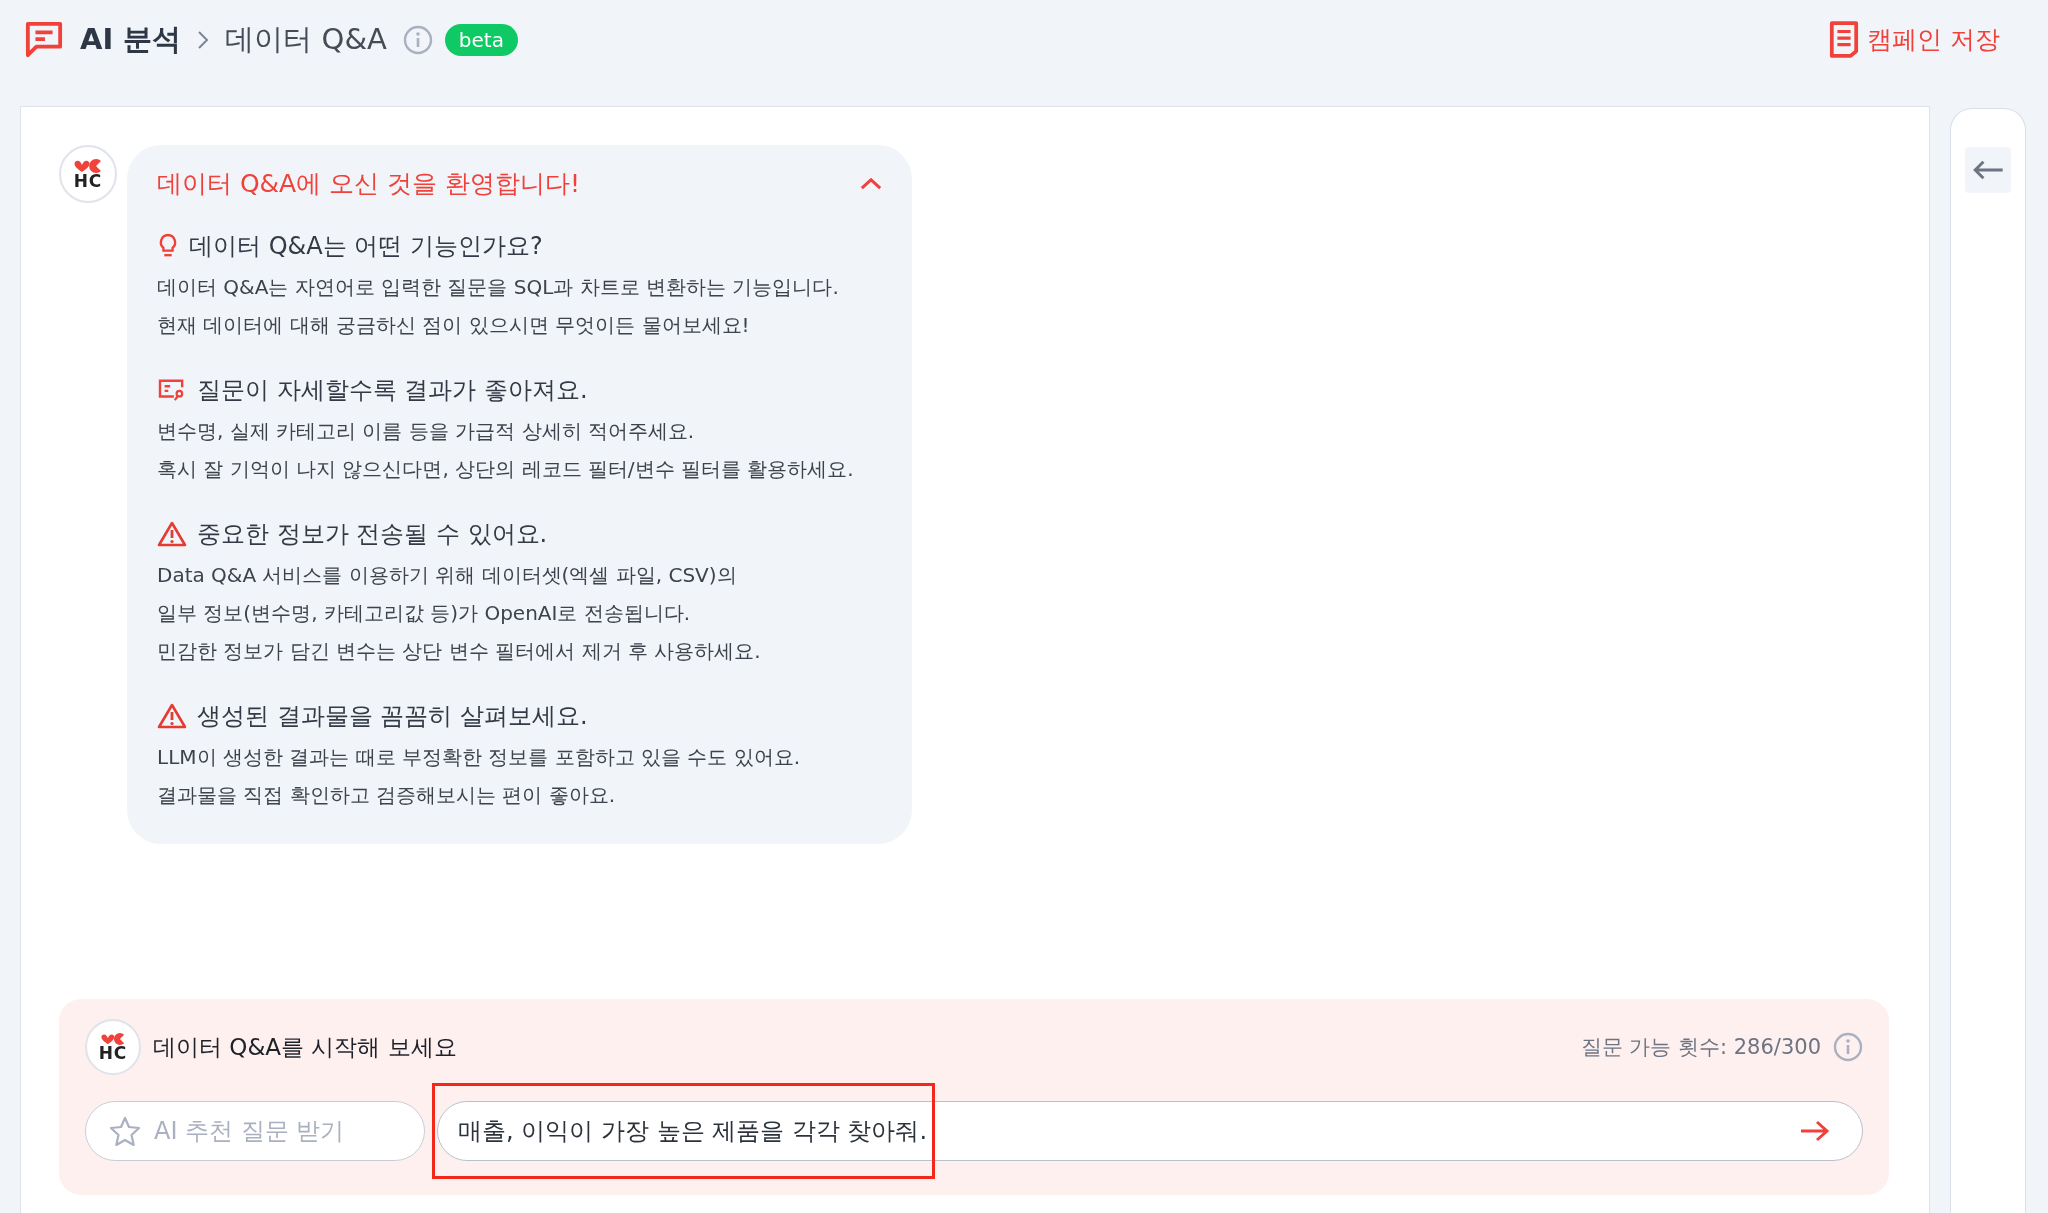  What do you see at coordinates (306, 39) in the screenshot?
I see `breadcrumb-item: 데이터 Q&A` at bounding box center [306, 39].